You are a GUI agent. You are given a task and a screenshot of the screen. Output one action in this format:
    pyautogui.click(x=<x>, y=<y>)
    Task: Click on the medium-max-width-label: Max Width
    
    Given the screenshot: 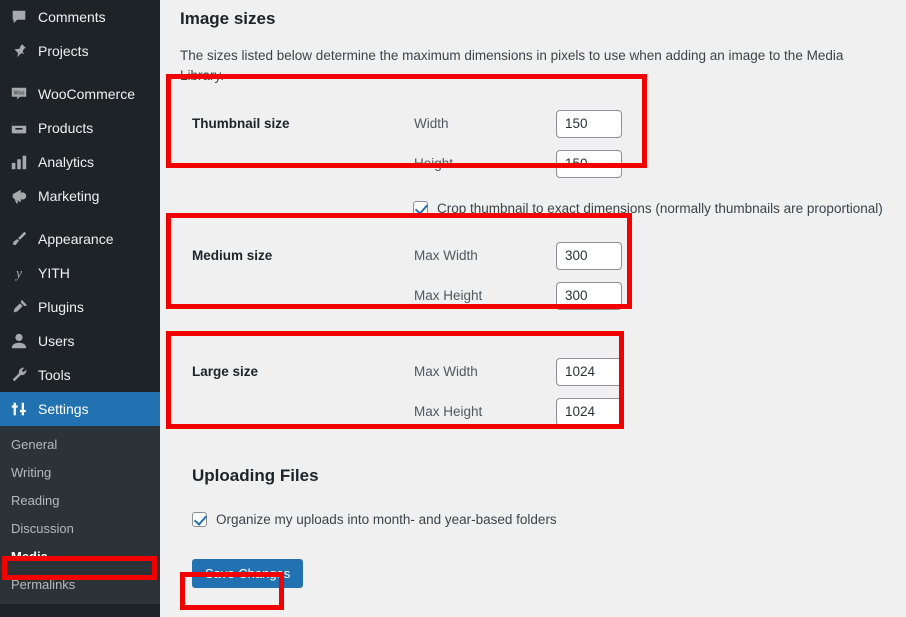 What is the action you would take?
    pyautogui.click(x=446, y=256)
    